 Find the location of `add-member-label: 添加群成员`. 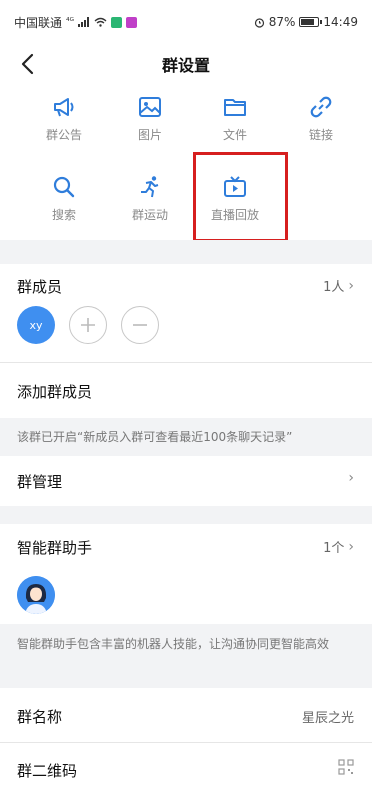

add-member-label: 添加群成员 is located at coordinates (55, 392).